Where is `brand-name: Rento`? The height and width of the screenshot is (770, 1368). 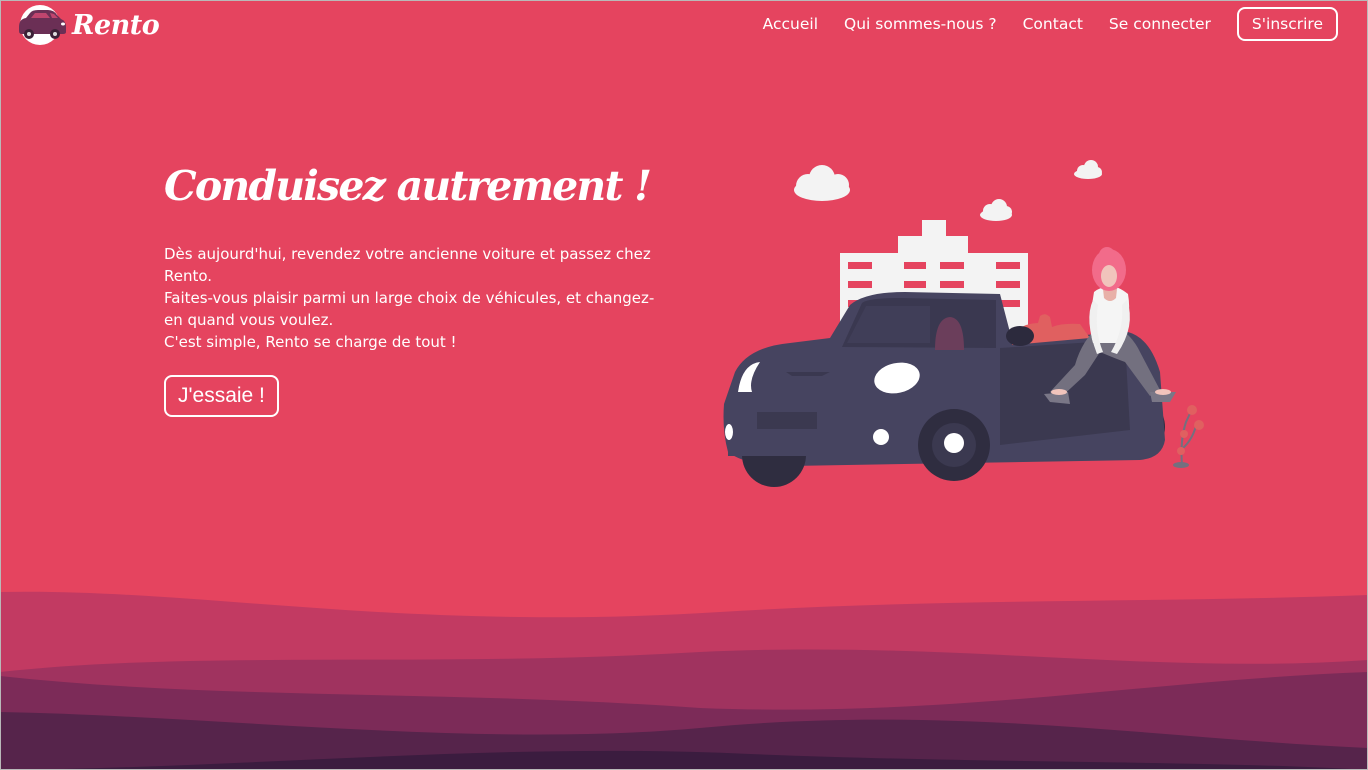 brand-name: Rento is located at coordinates (116, 25).